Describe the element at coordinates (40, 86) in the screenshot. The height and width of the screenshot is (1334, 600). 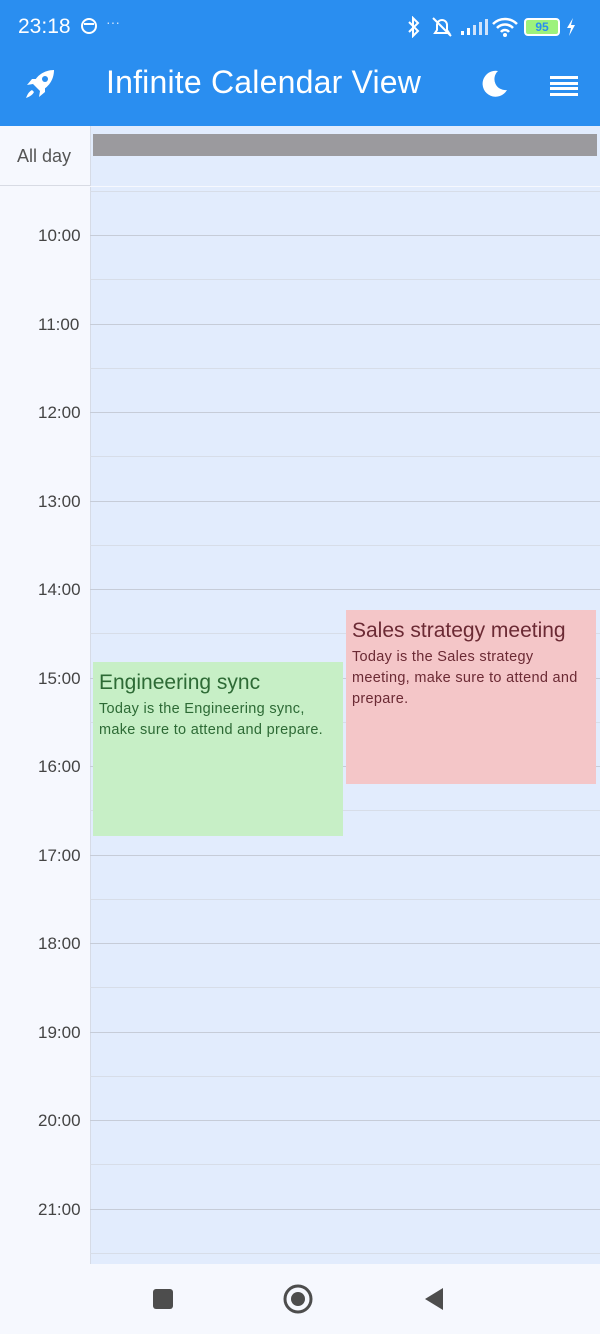
I see `rocket-icon` at that location.